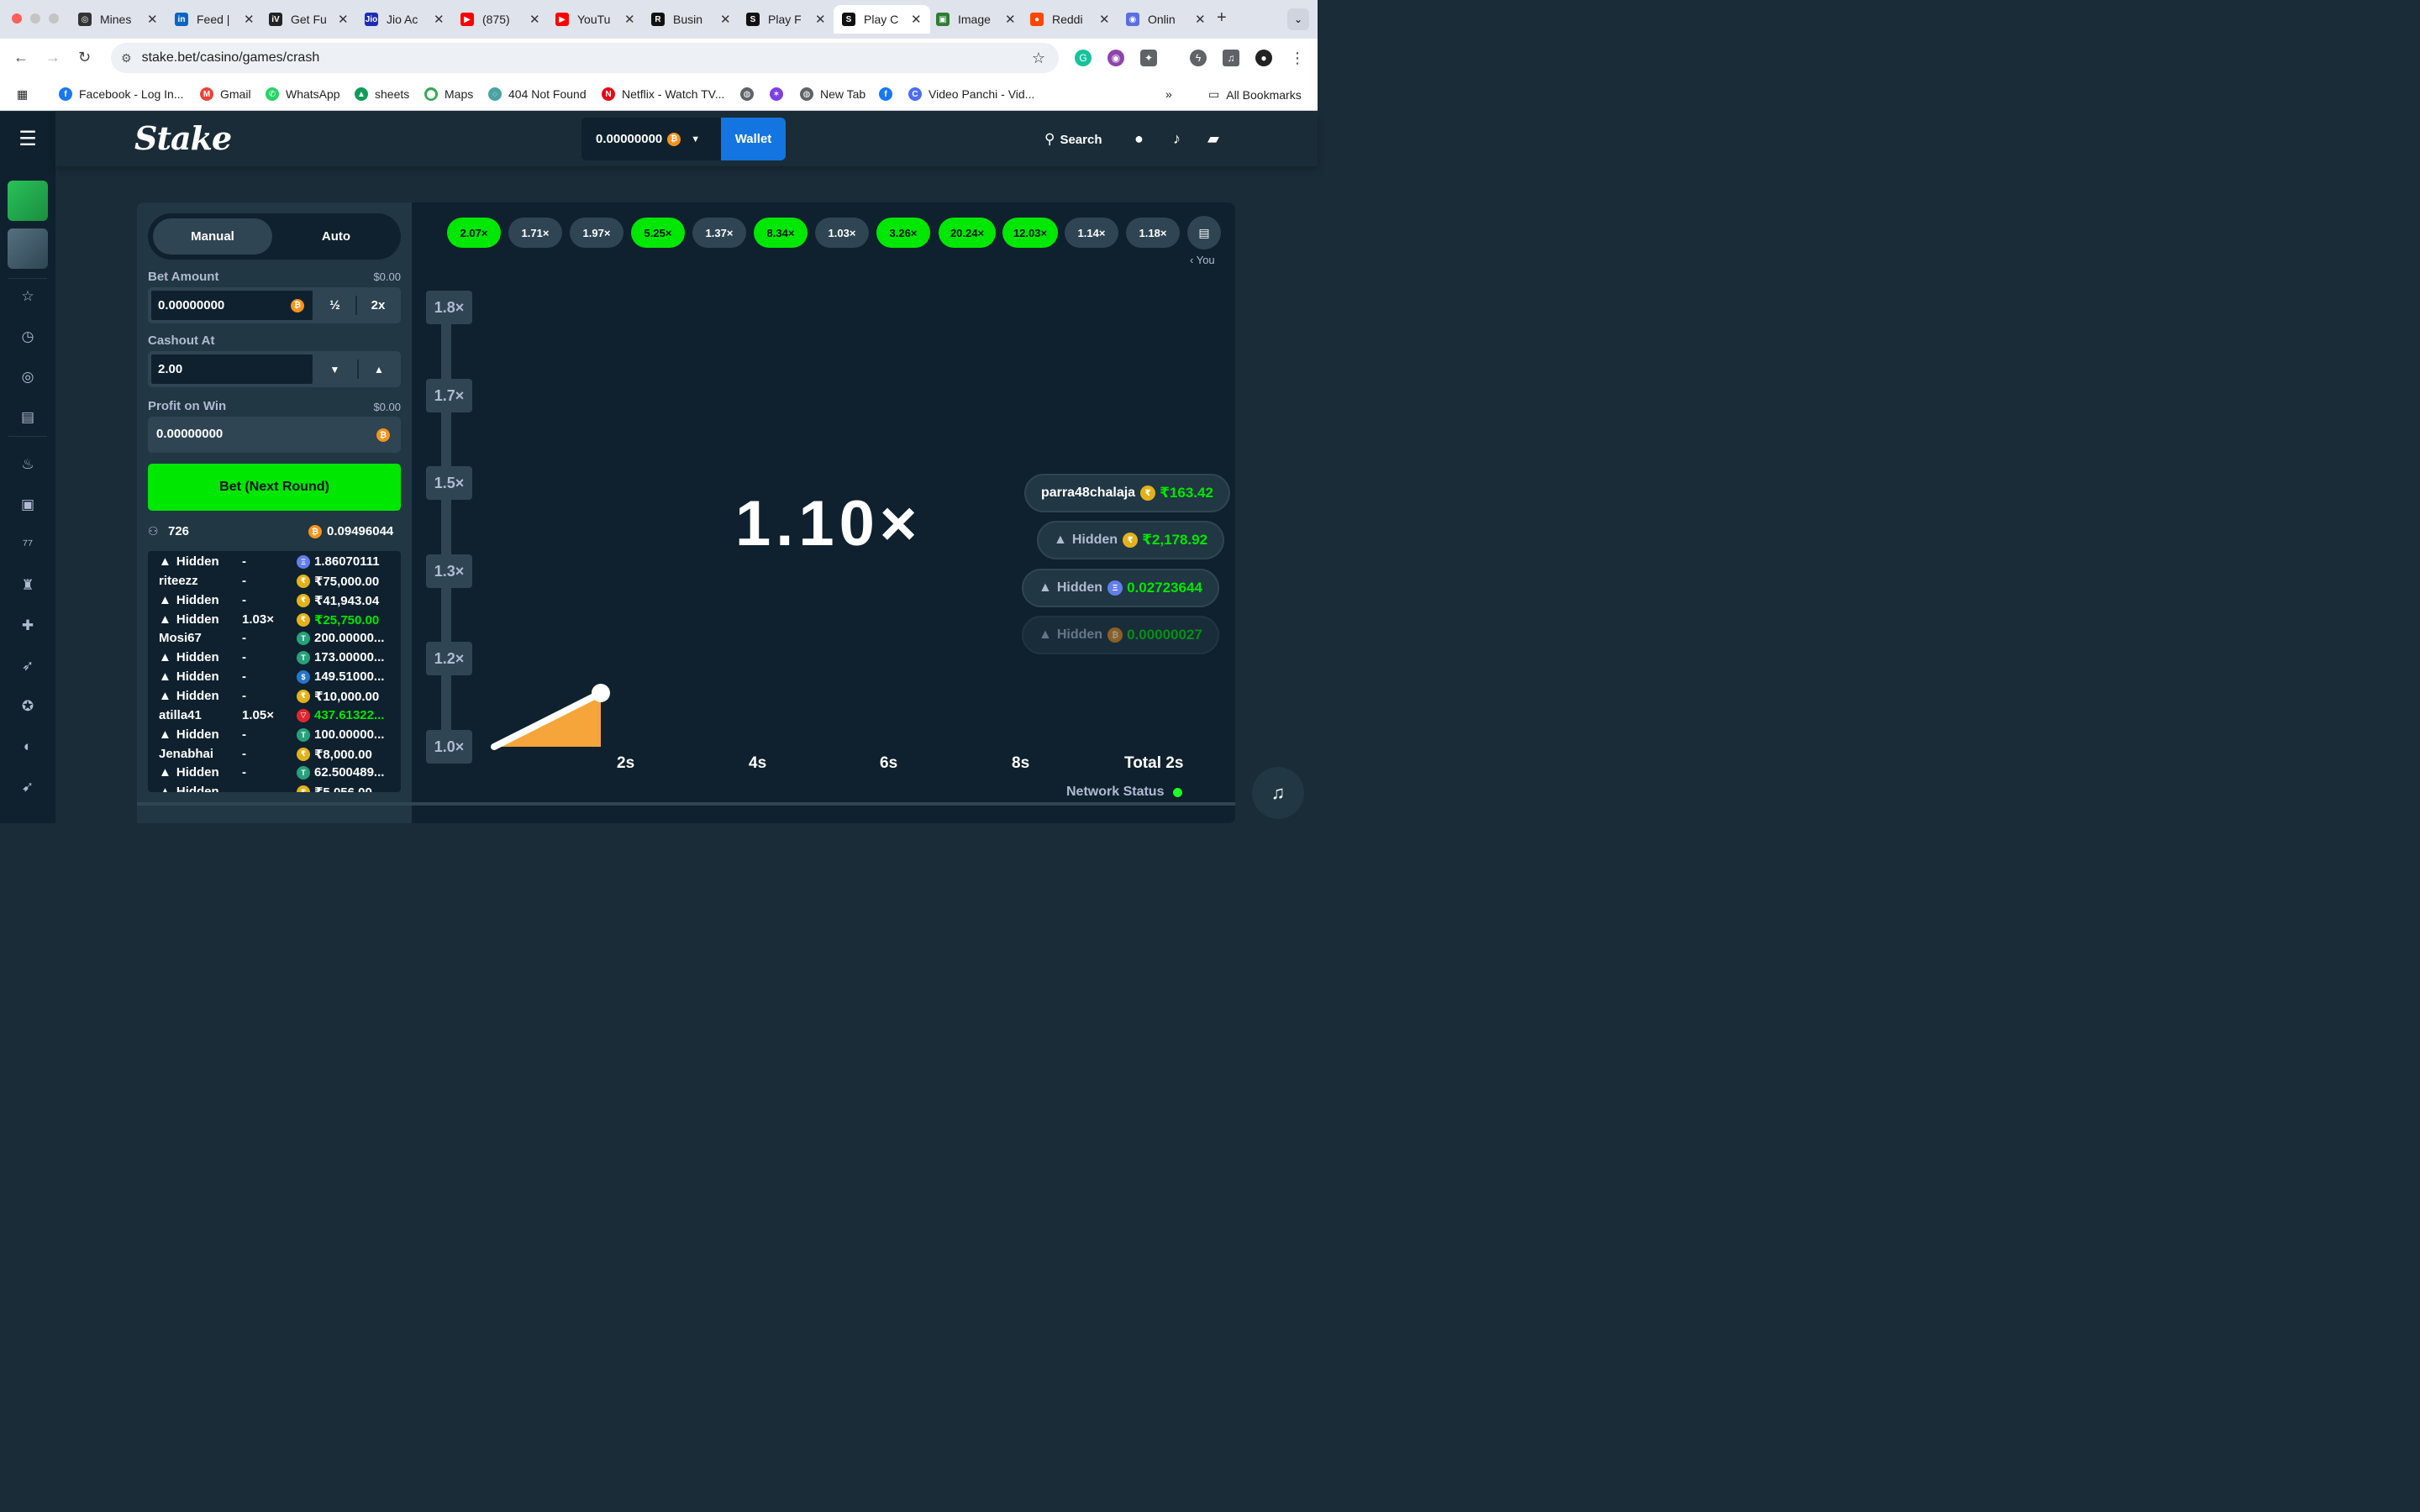 The height and width of the screenshot is (1512, 2420). I want to click on support-headset-icon: ♫, so click(1278, 793).